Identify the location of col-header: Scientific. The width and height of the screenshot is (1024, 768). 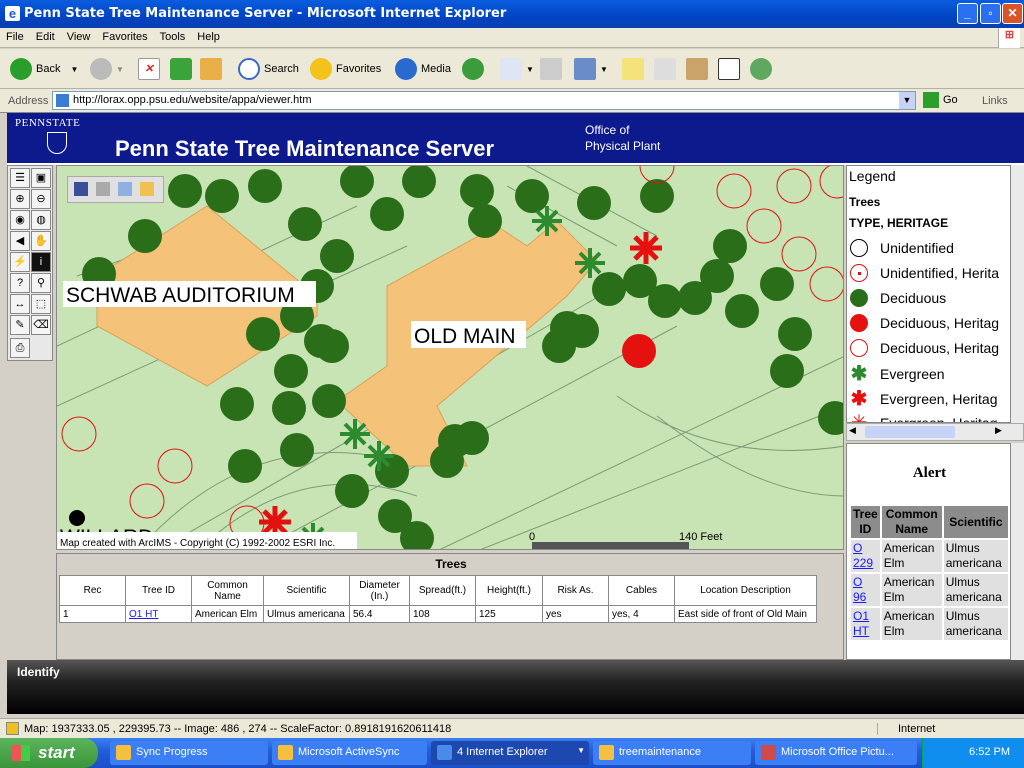
(306, 590).